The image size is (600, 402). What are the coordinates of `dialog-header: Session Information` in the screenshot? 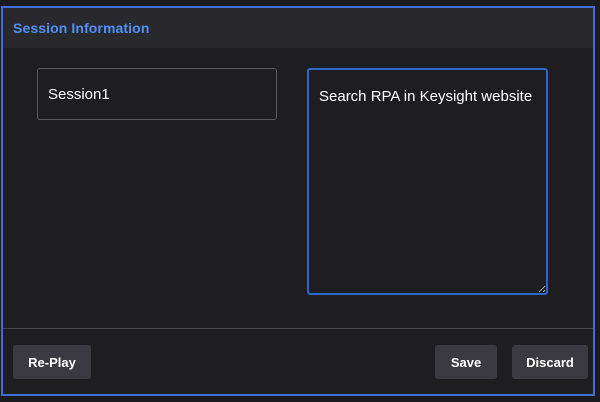 It's located at (298, 28).